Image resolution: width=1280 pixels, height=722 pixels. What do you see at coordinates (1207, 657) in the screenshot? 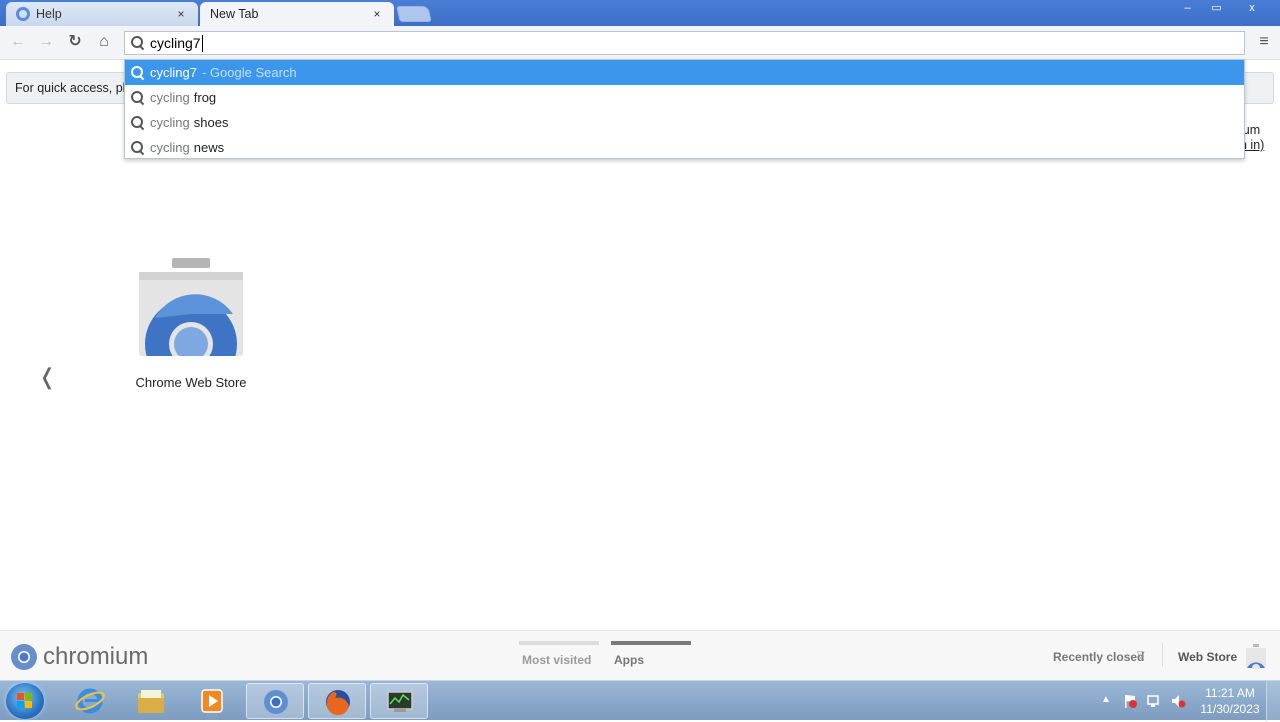
I see `web-store-link: Web Store` at bounding box center [1207, 657].